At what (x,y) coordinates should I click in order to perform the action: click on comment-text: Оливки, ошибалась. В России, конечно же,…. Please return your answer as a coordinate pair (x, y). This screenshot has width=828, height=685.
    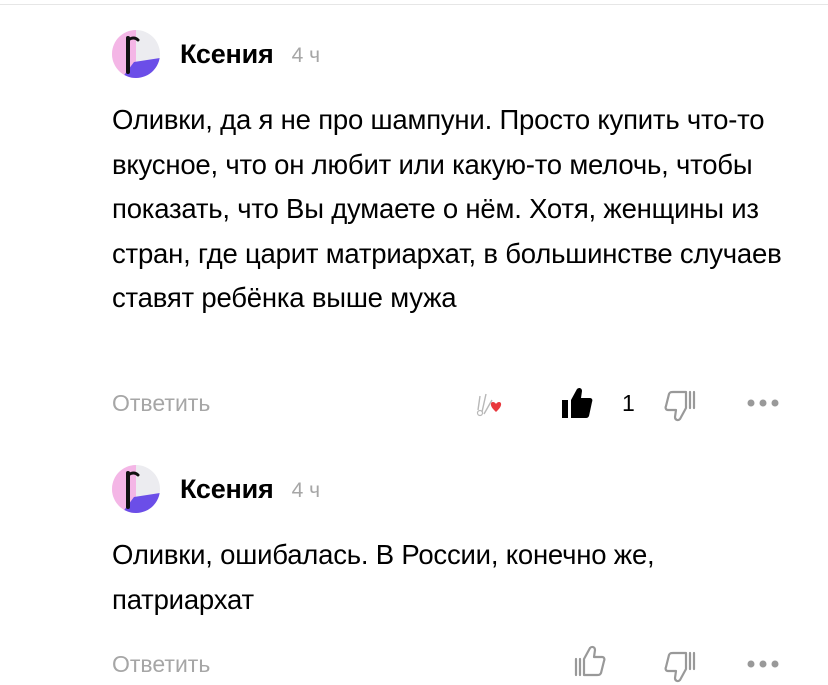
    Looking at the image, I should click on (383, 577).